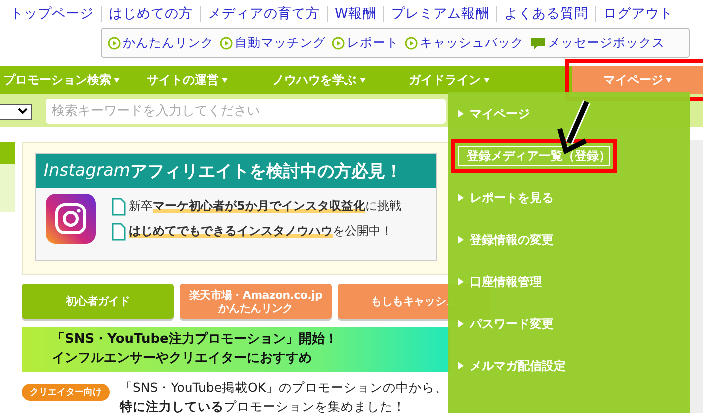 Image resolution: width=703 pixels, height=413 pixels. Describe the element at coordinates (236, 171) in the screenshot. I see `banner-title: Instagramアフィリエイトを検討中の方必見！` at that location.